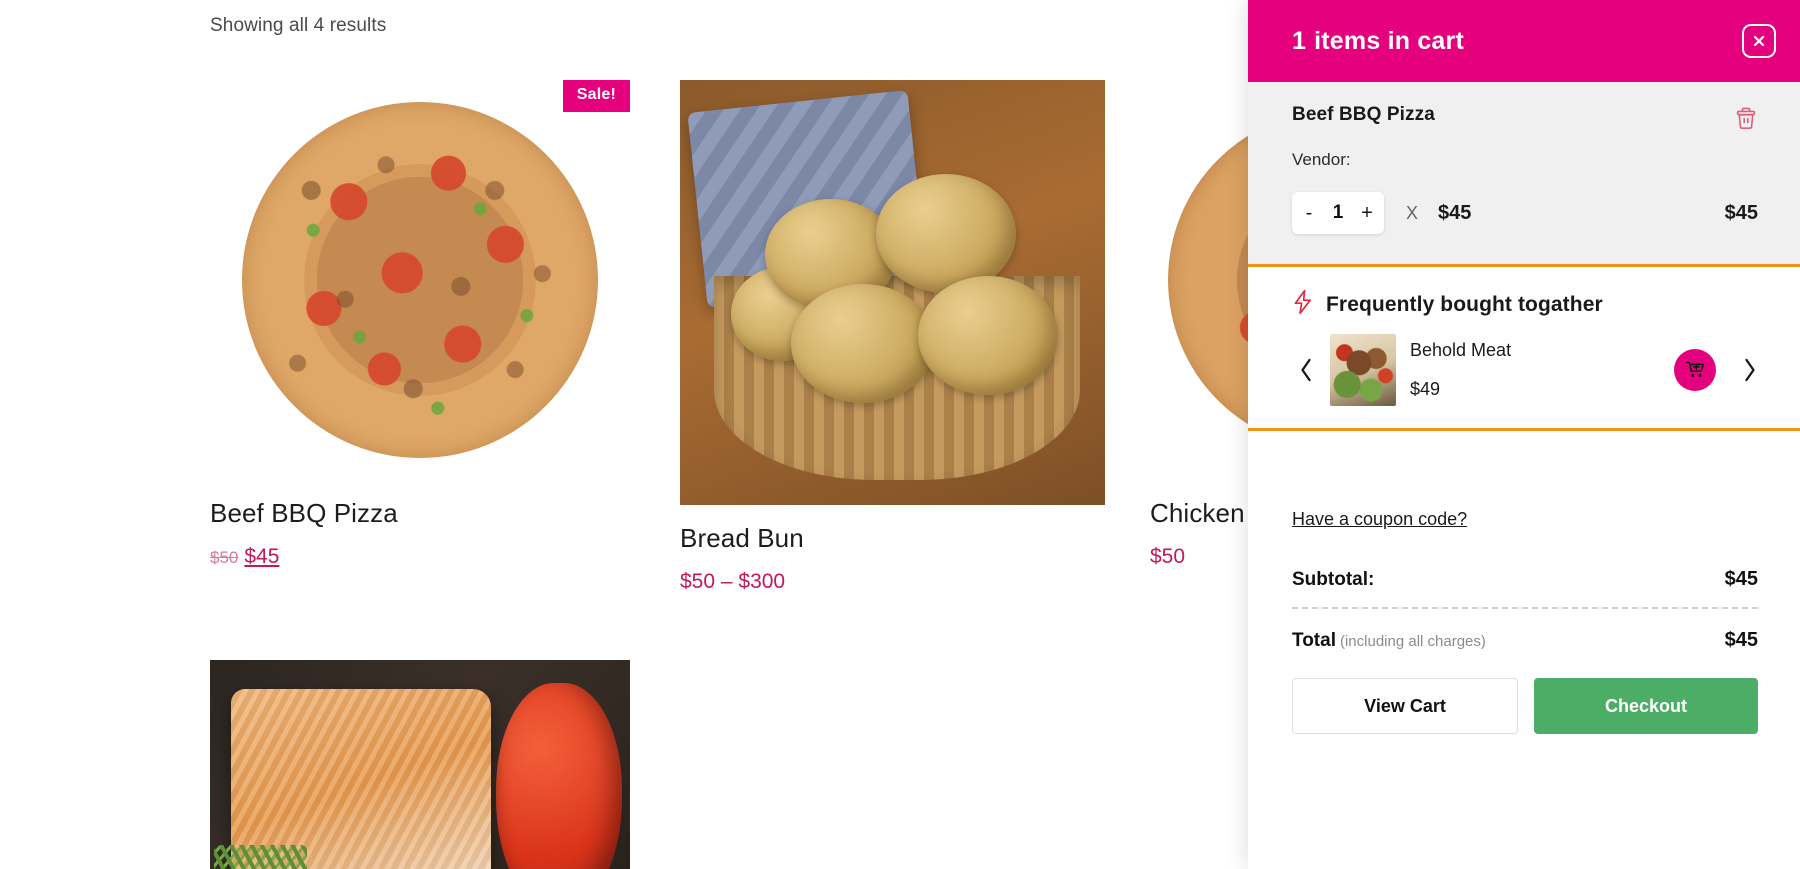 Image resolution: width=1800 pixels, height=869 pixels. Describe the element at coordinates (262, 556) in the screenshot. I see `product-sale-price: $45` at that location.